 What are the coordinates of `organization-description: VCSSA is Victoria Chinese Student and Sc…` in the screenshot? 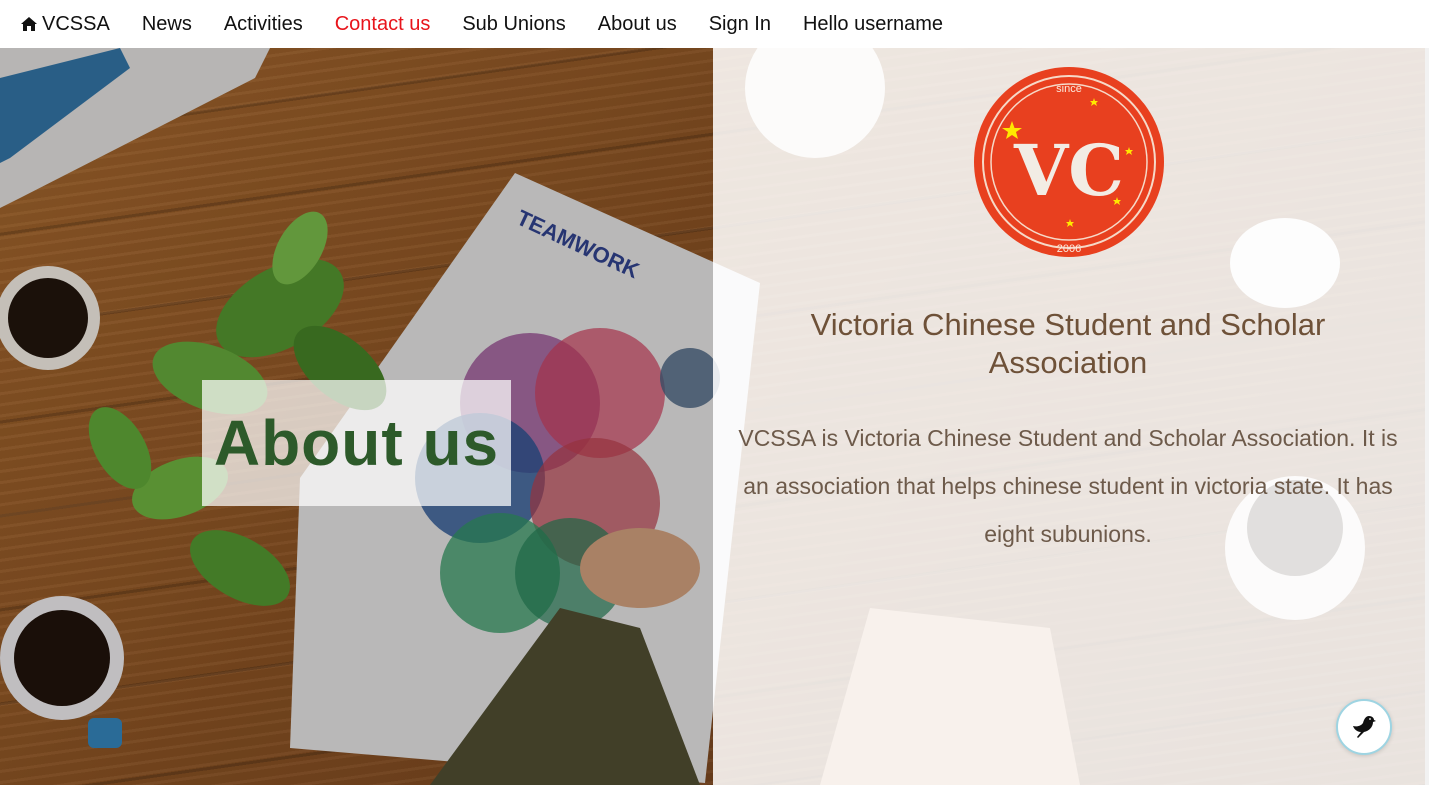 It's located at (1068, 486).